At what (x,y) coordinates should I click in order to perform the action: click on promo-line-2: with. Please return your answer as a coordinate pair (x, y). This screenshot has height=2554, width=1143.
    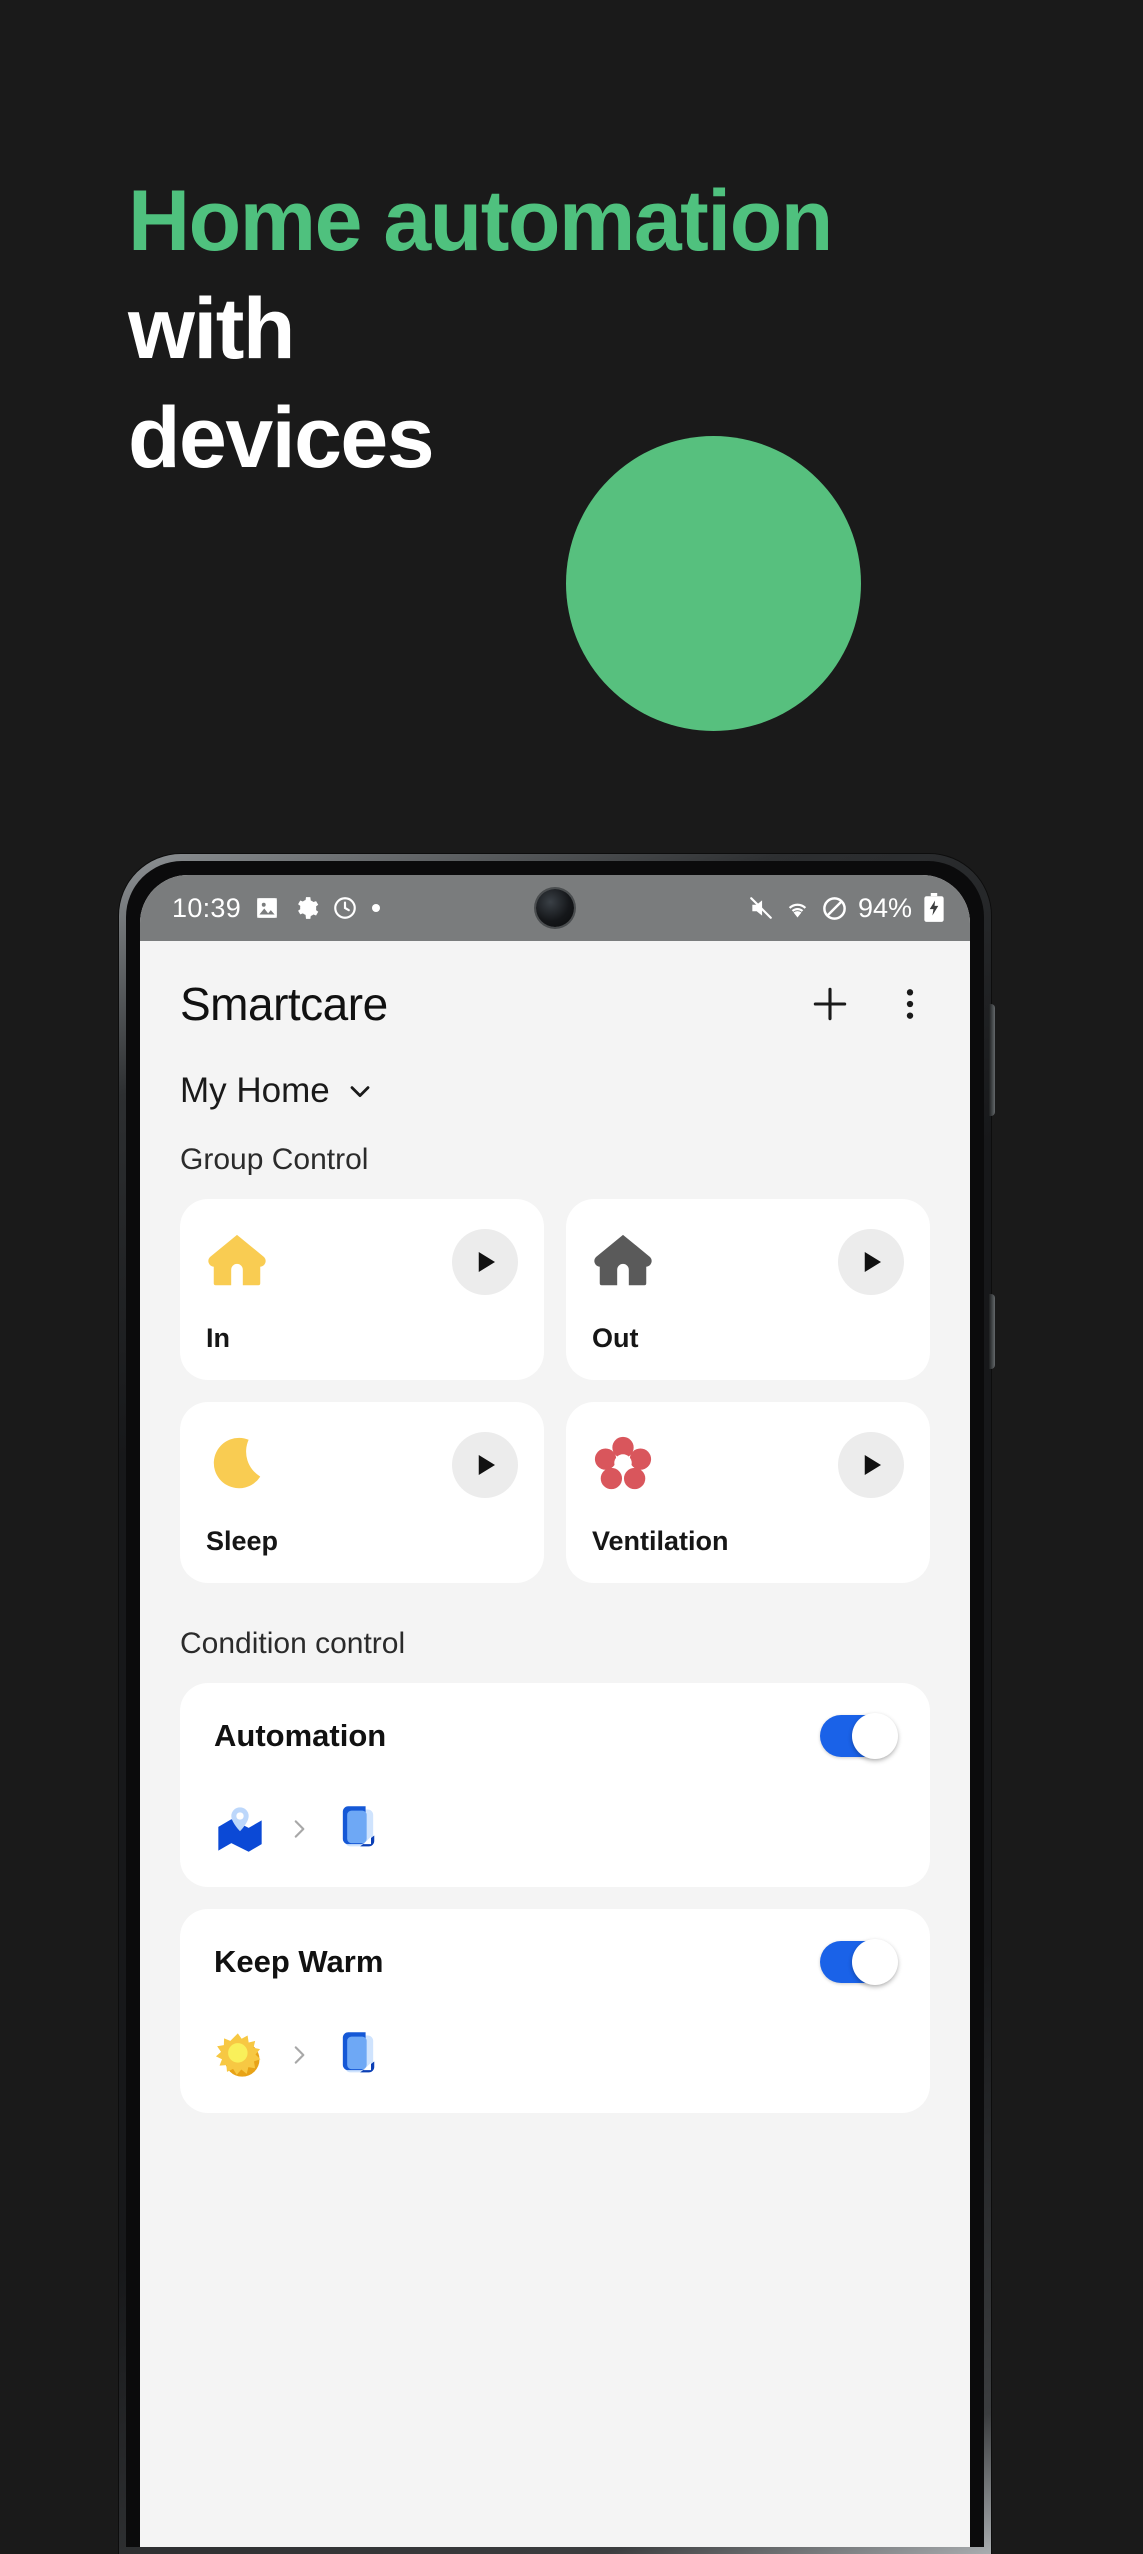
    Looking at the image, I should click on (211, 329).